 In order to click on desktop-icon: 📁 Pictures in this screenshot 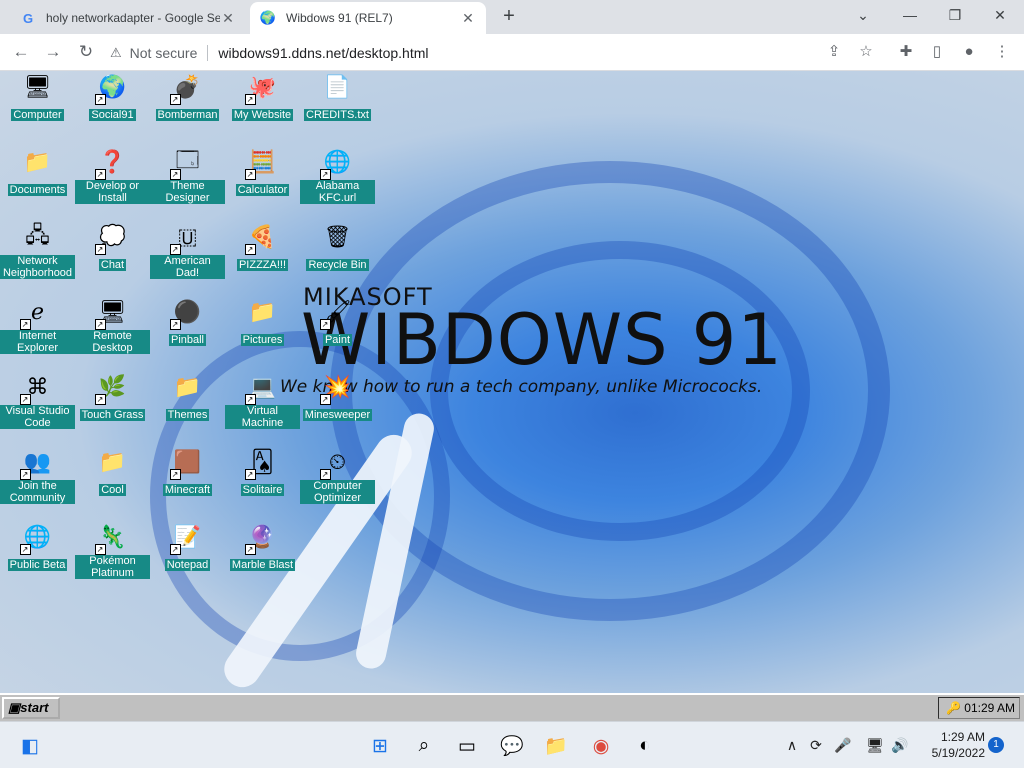, I will do `click(262, 322)`.